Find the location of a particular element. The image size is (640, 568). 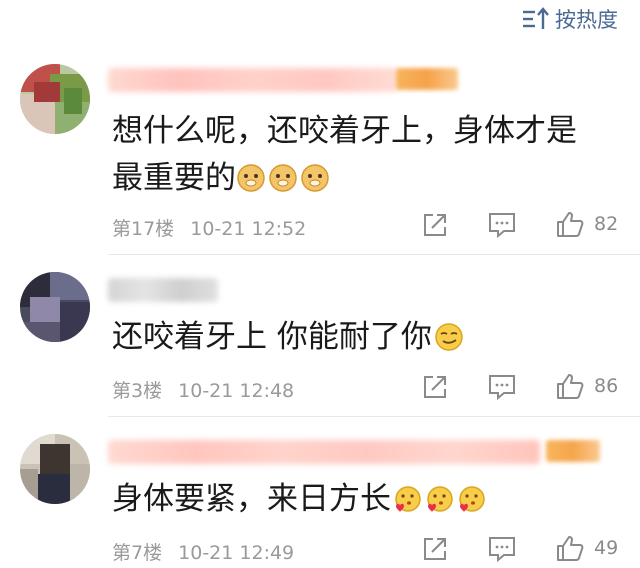

comment-meta: 第7楼 10-21 12:49 is located at coordinates (208, 551).